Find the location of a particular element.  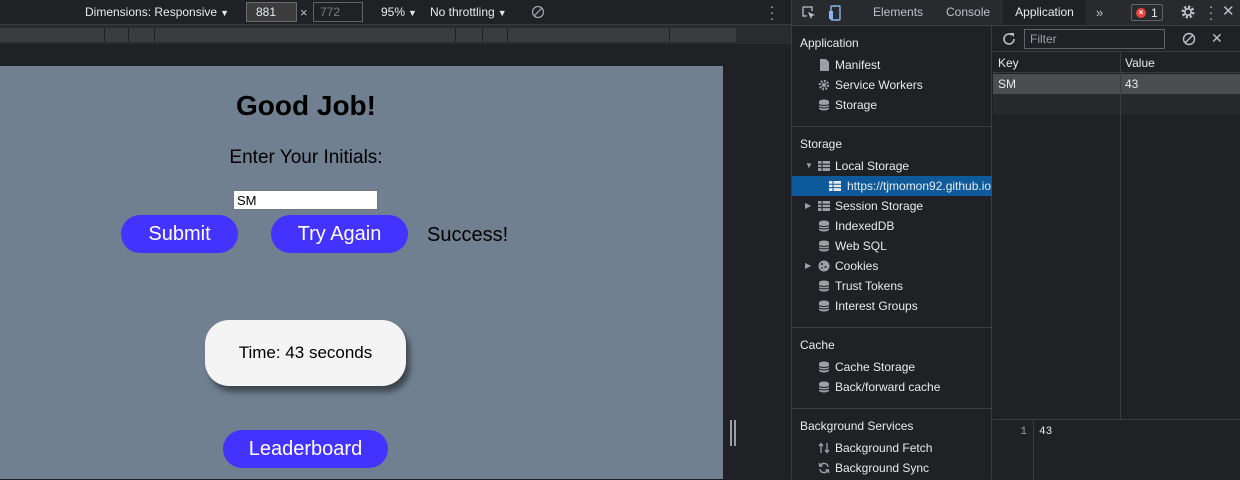

sidebar-item-session-storage: ▶ Session Storage is located at coordinates (892, 206).